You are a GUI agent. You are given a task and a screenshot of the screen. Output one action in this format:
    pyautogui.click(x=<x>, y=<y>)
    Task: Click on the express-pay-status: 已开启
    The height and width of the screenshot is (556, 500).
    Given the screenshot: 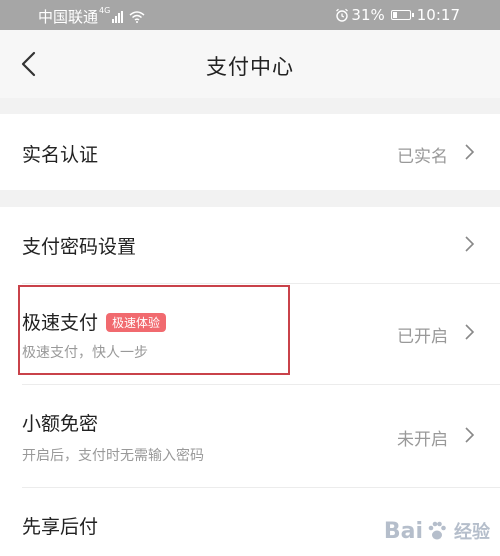 What is the action you would take?
    pyautogui.click(x=422, y=337)
    